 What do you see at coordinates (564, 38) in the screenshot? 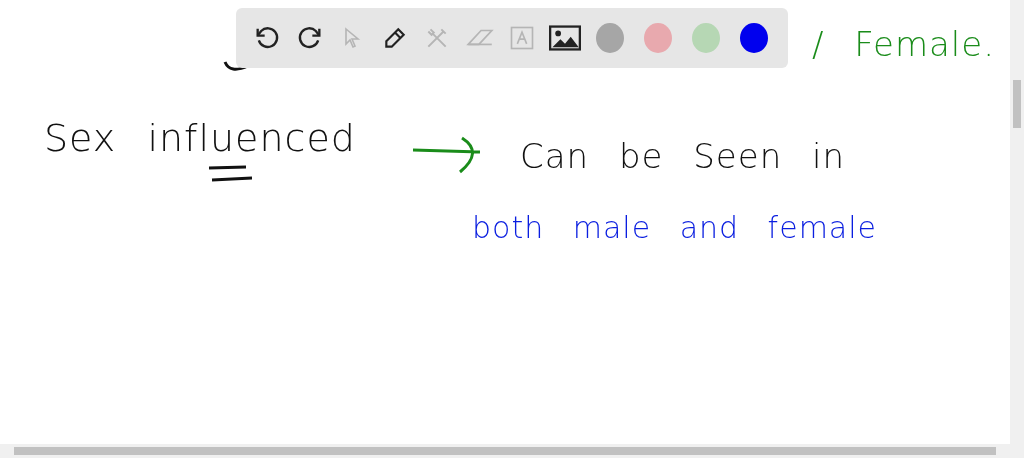
I see `image-icon` at bounding box center [564, 38].